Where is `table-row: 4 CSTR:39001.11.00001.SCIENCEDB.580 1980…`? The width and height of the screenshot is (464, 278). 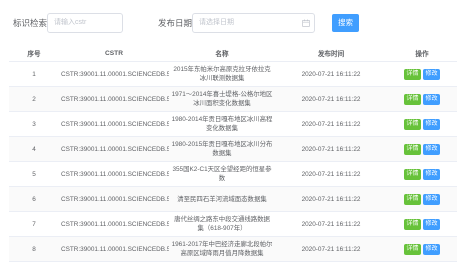 table-row: 4 CSTR:39001.11.00001.SCIENCEDB.580 1980… is located at coordinates (233, 149).